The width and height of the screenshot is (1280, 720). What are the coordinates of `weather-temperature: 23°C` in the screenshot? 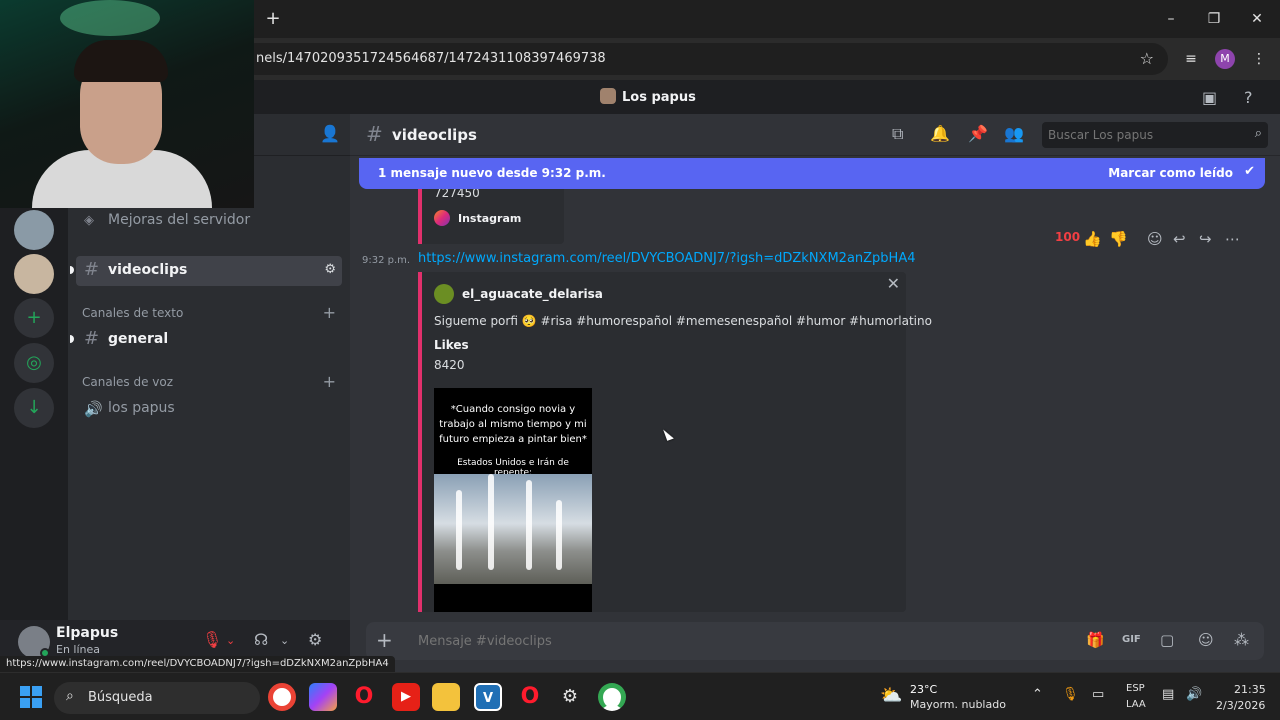 It's located at (923, 689).